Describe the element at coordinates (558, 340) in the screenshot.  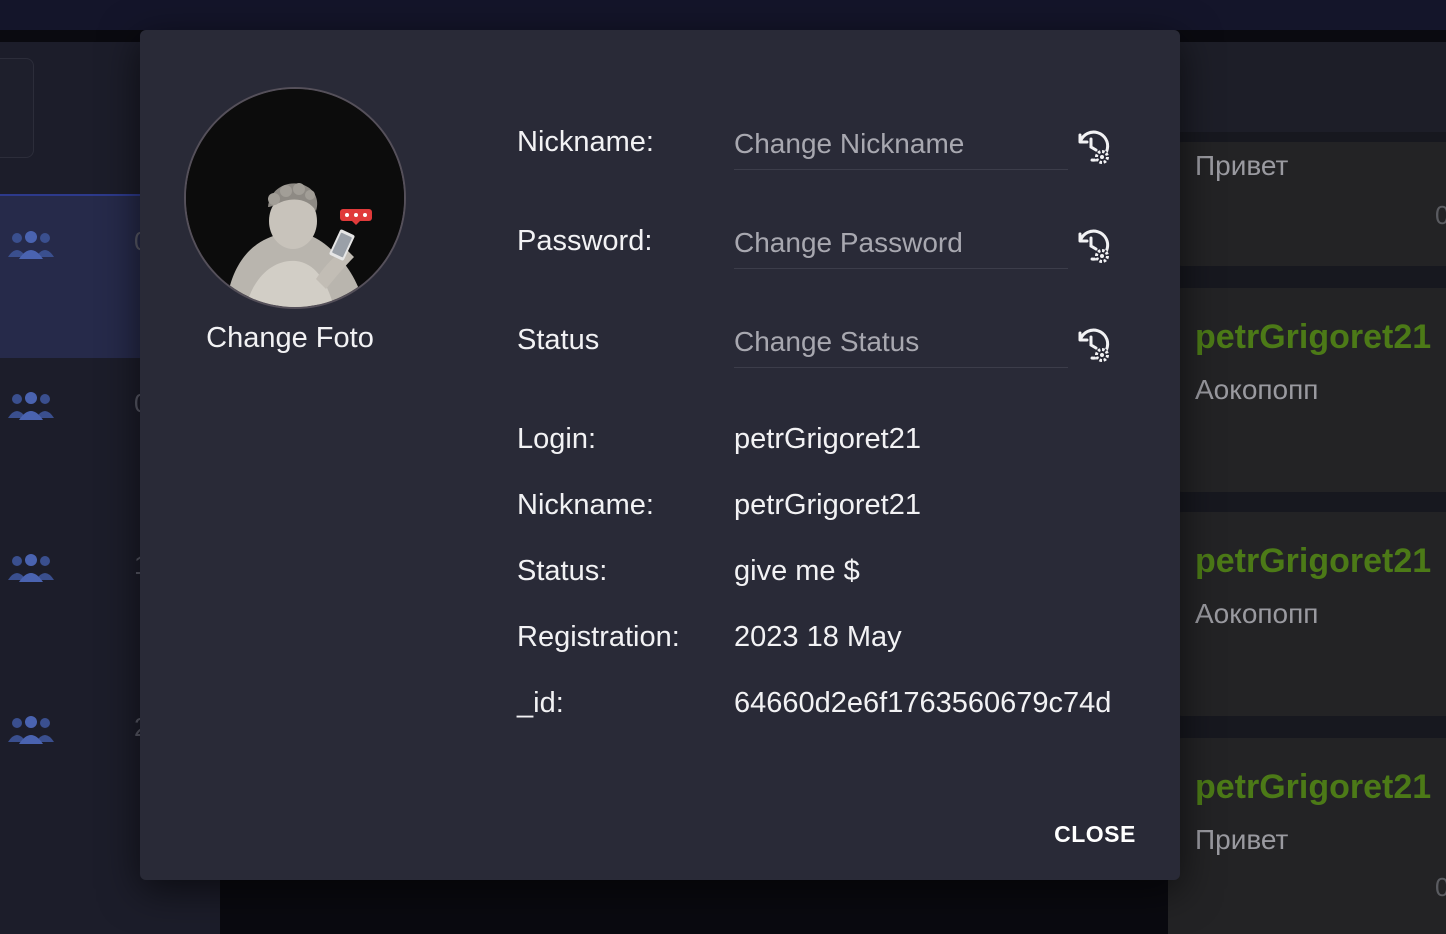
I see `status-edit-label: Status` at that location.